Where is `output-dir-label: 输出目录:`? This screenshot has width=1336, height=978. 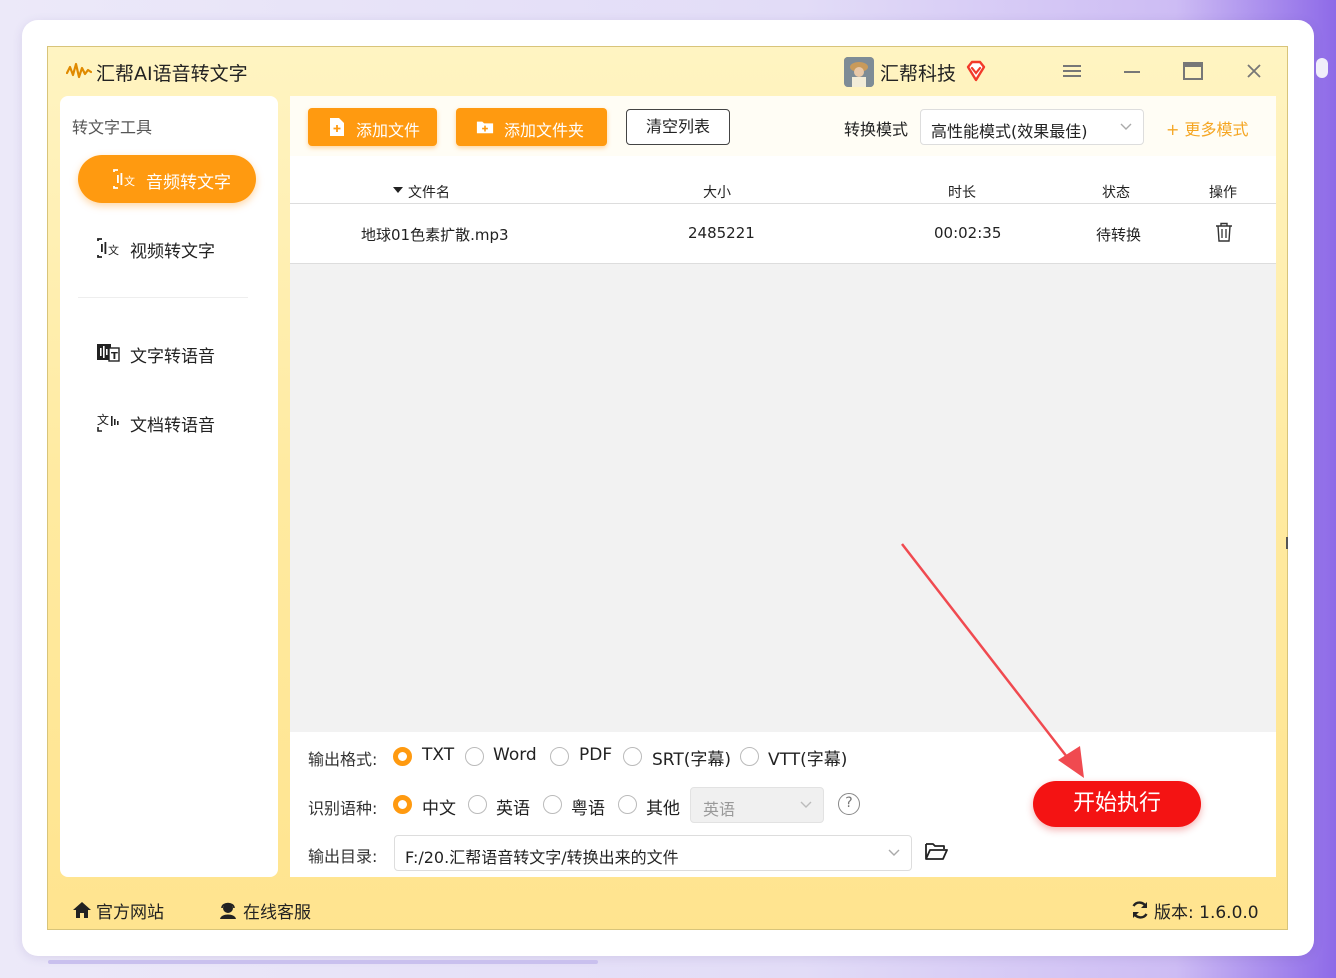
output-dir-label: 输出目录: is located at coordinates (343, 856).